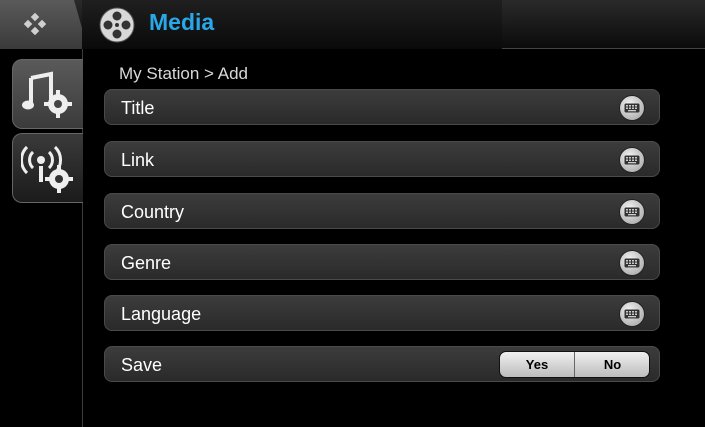  Describe the element at coordinates (382, 211) in the screenshot. I see `field-row-country: Country` at that location.